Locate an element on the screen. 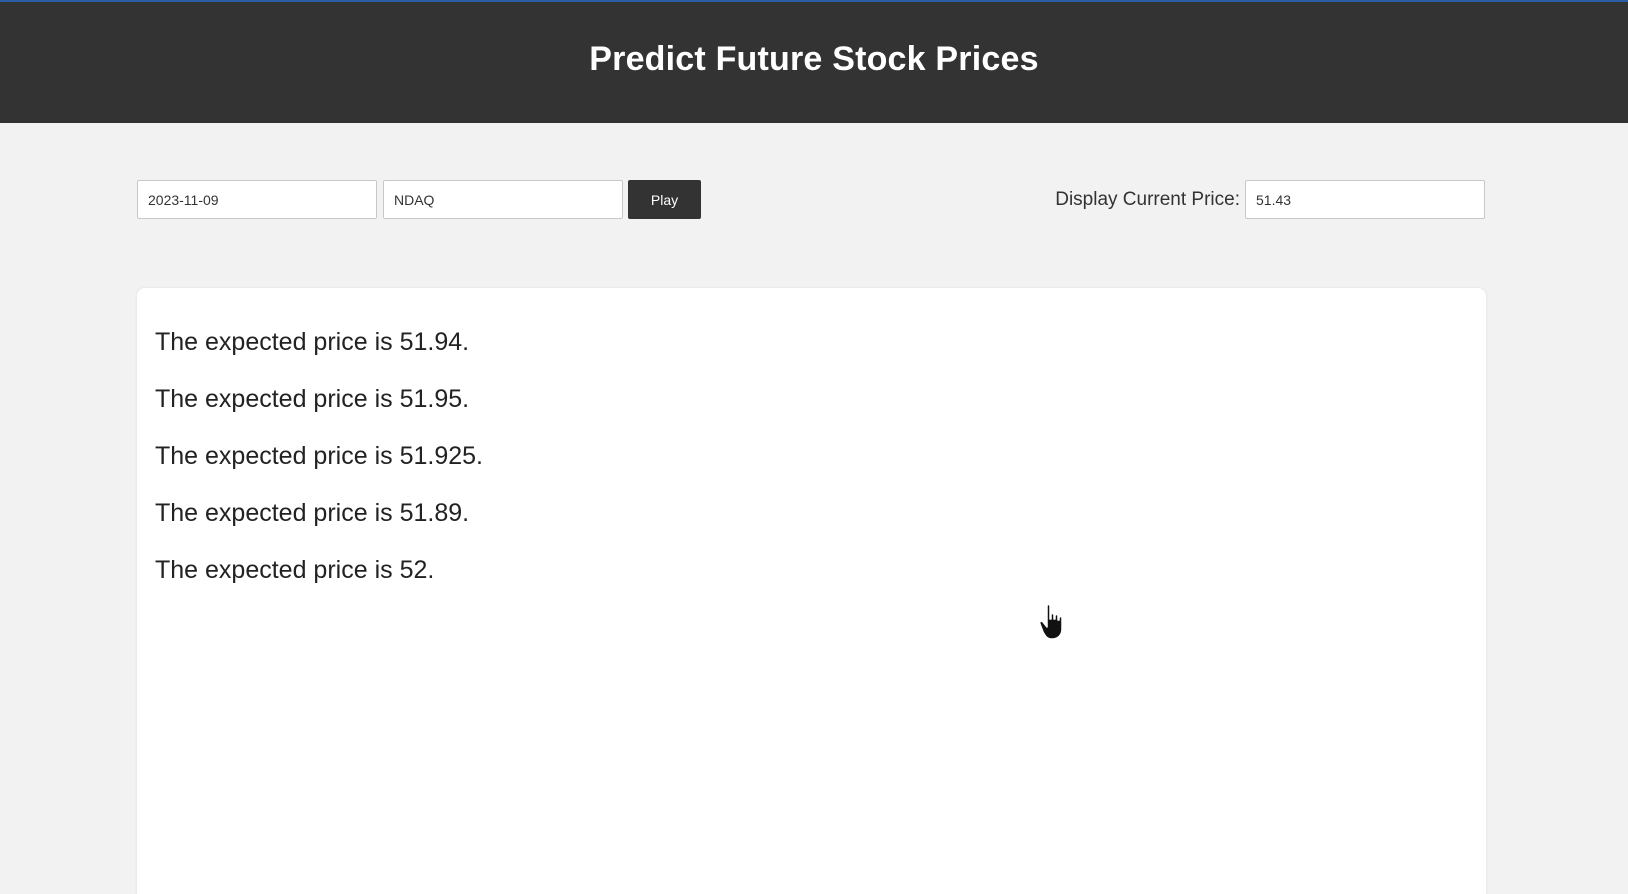 The image size is (1628, 894). date-input is located at coordinates (257, 199).